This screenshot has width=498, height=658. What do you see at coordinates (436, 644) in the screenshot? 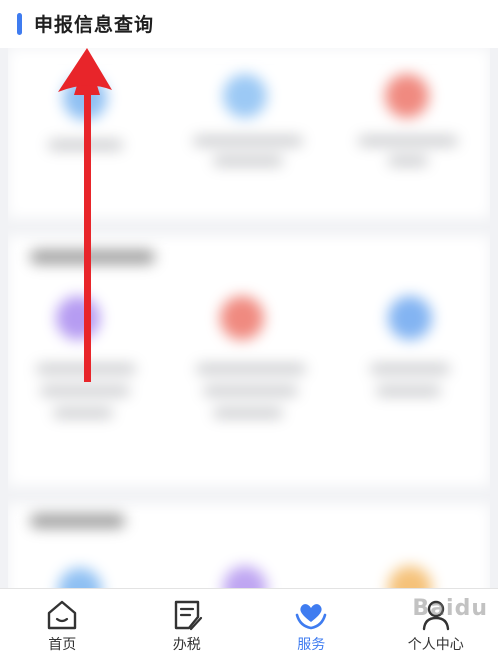
I see `nav-label-profile: 个人中心` at bounding box center [436, 644].